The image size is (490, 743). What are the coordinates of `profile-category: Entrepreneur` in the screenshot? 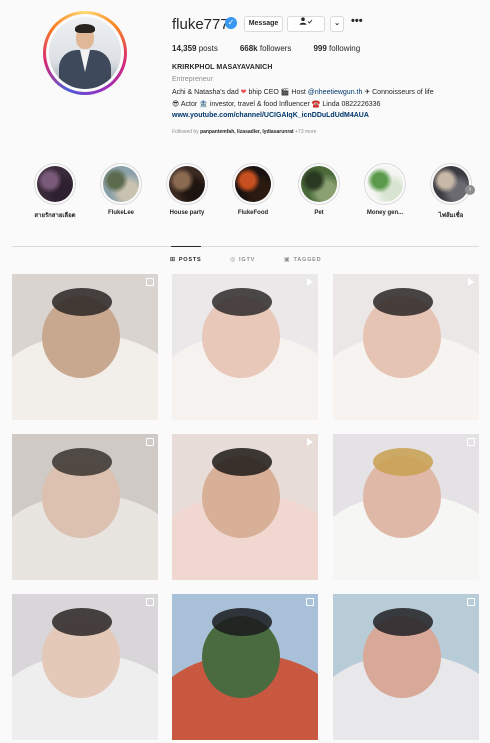 It's located at (192, 79).